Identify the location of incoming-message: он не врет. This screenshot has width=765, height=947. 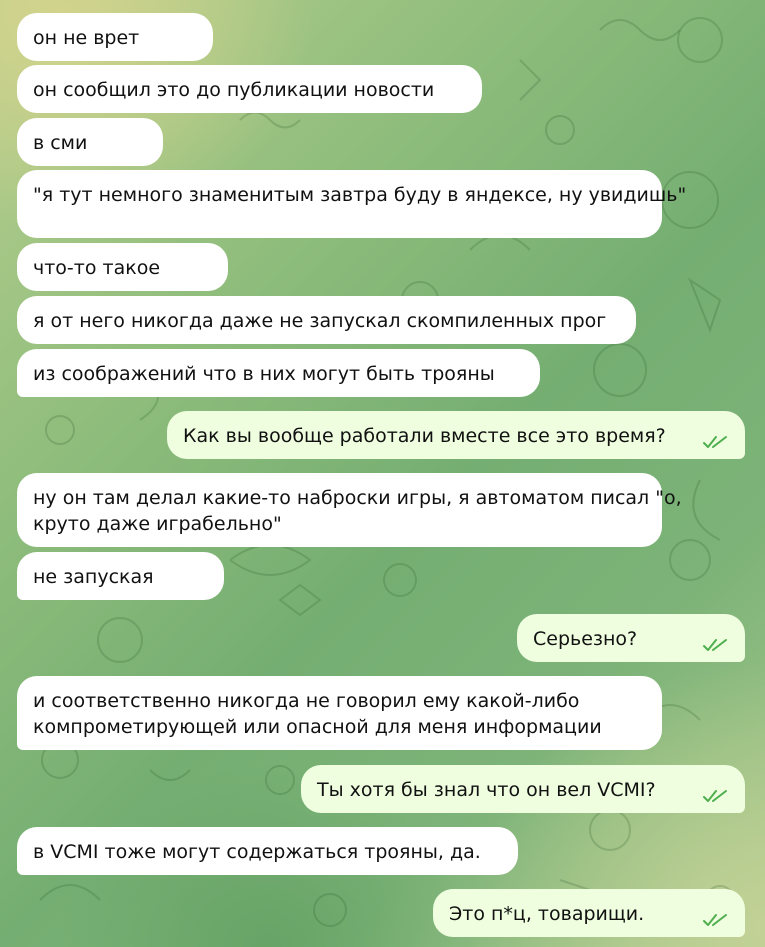
(115, 37).